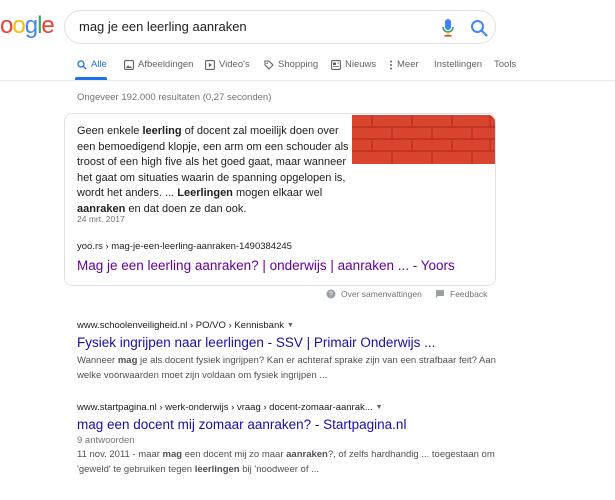  I want to click on tab-label: Alle, so click(99, 64).